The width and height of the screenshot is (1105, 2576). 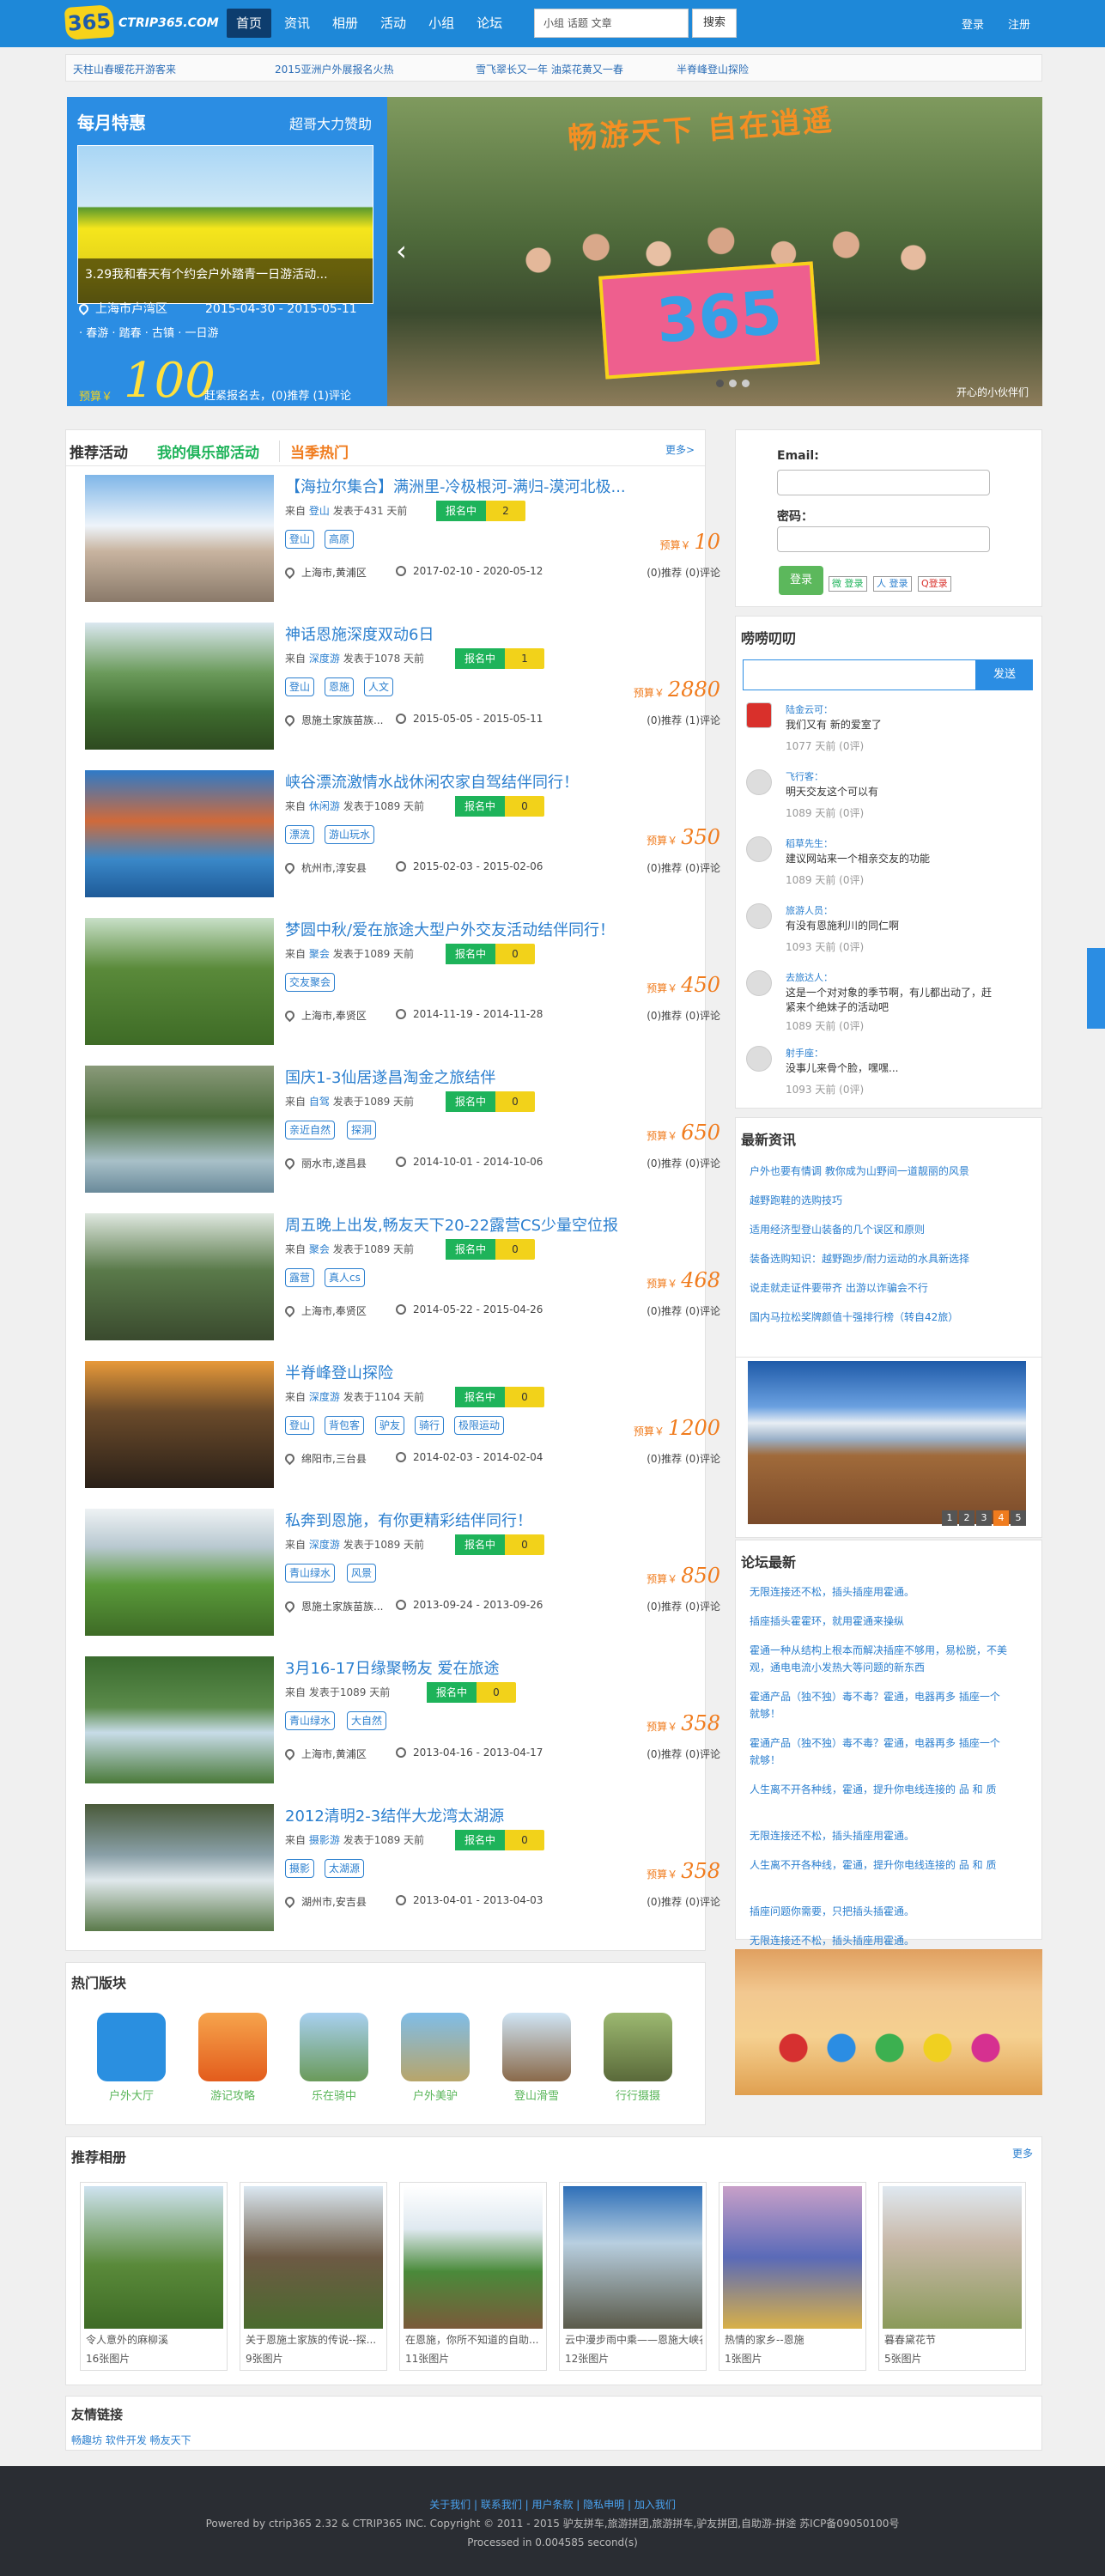 I want to click on chatter-send-button: 发送, so click(x=1004, y=674).